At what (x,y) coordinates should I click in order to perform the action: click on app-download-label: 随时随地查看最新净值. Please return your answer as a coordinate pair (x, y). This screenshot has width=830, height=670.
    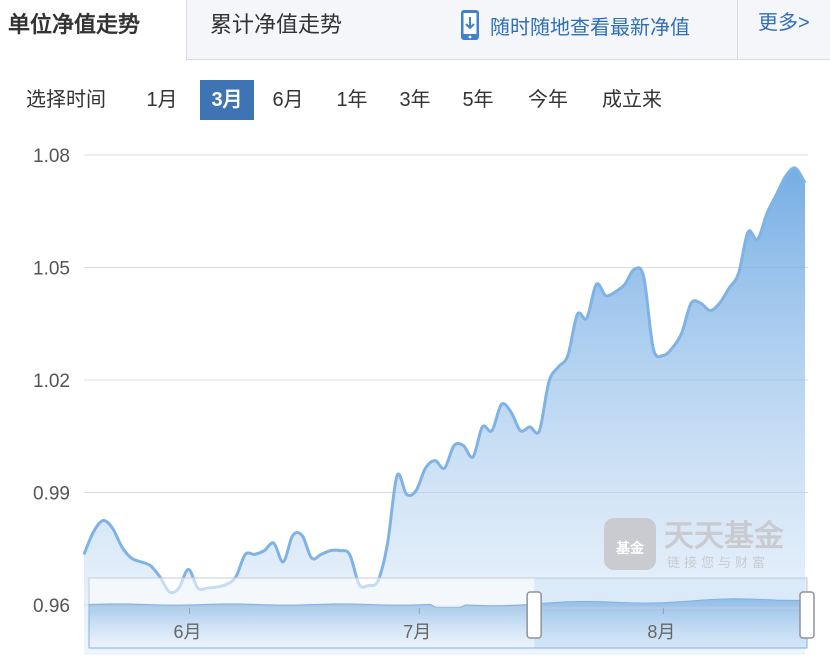
    Looking at the image, I should click on (590, 27).